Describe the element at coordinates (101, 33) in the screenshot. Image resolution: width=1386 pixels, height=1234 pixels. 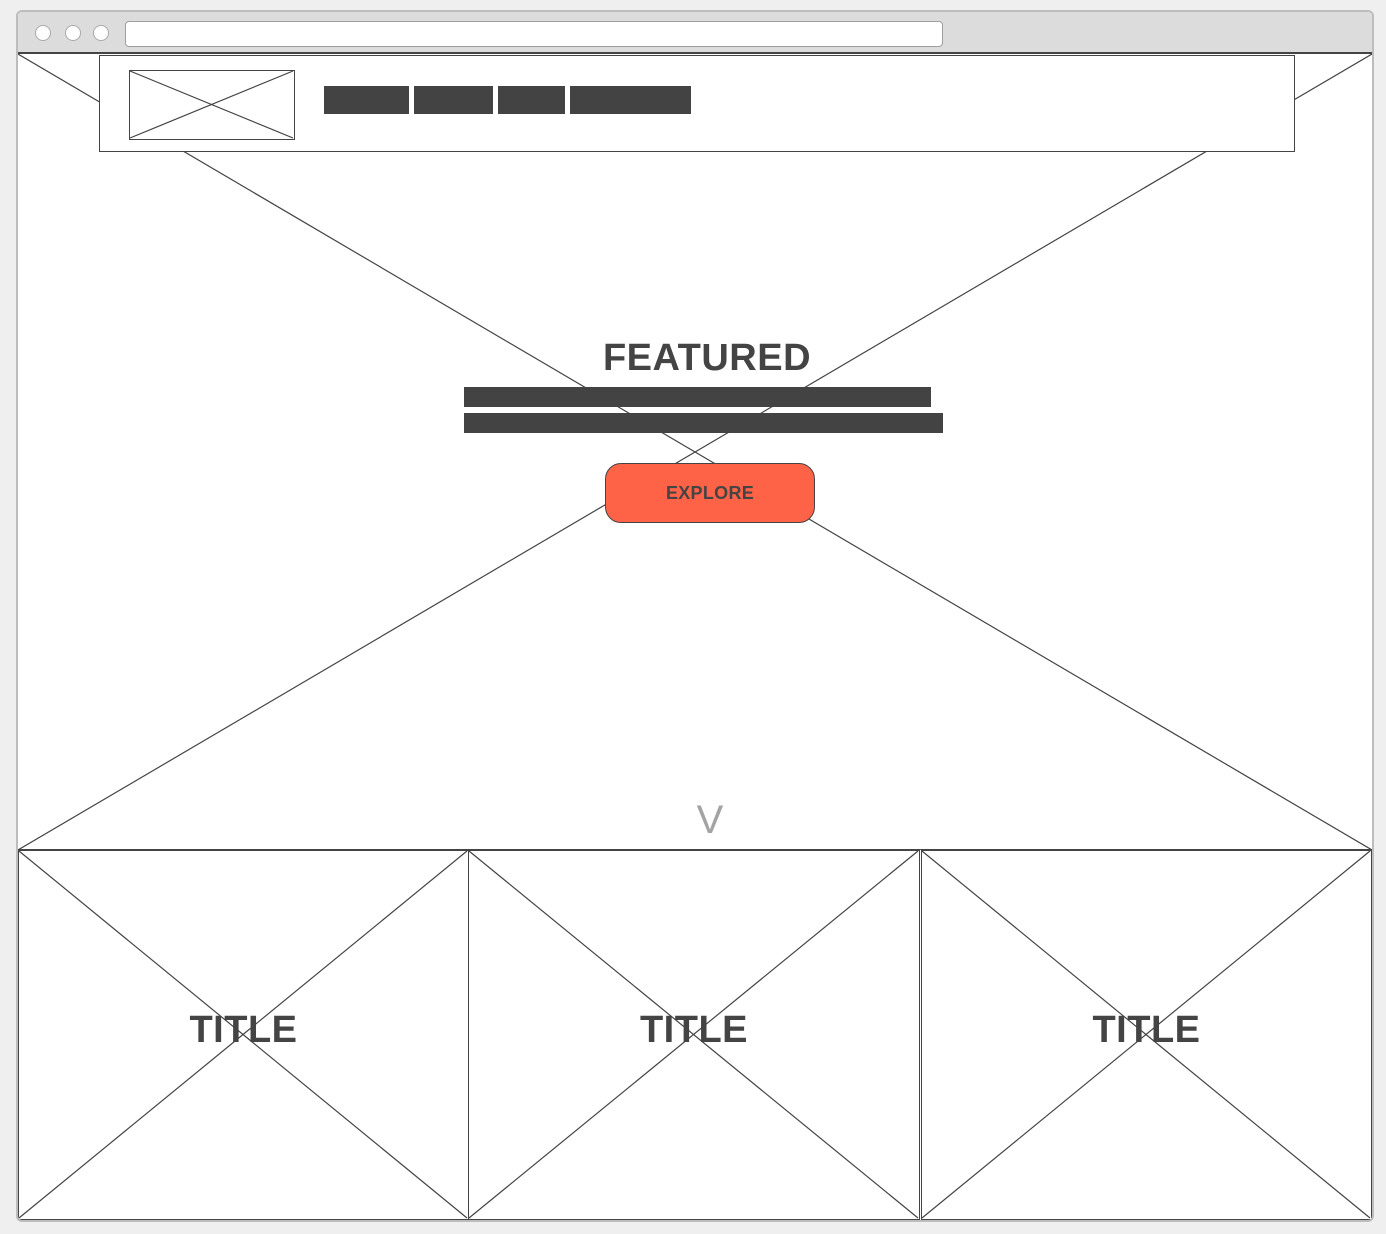
I see `zoom-window-button` at that location.